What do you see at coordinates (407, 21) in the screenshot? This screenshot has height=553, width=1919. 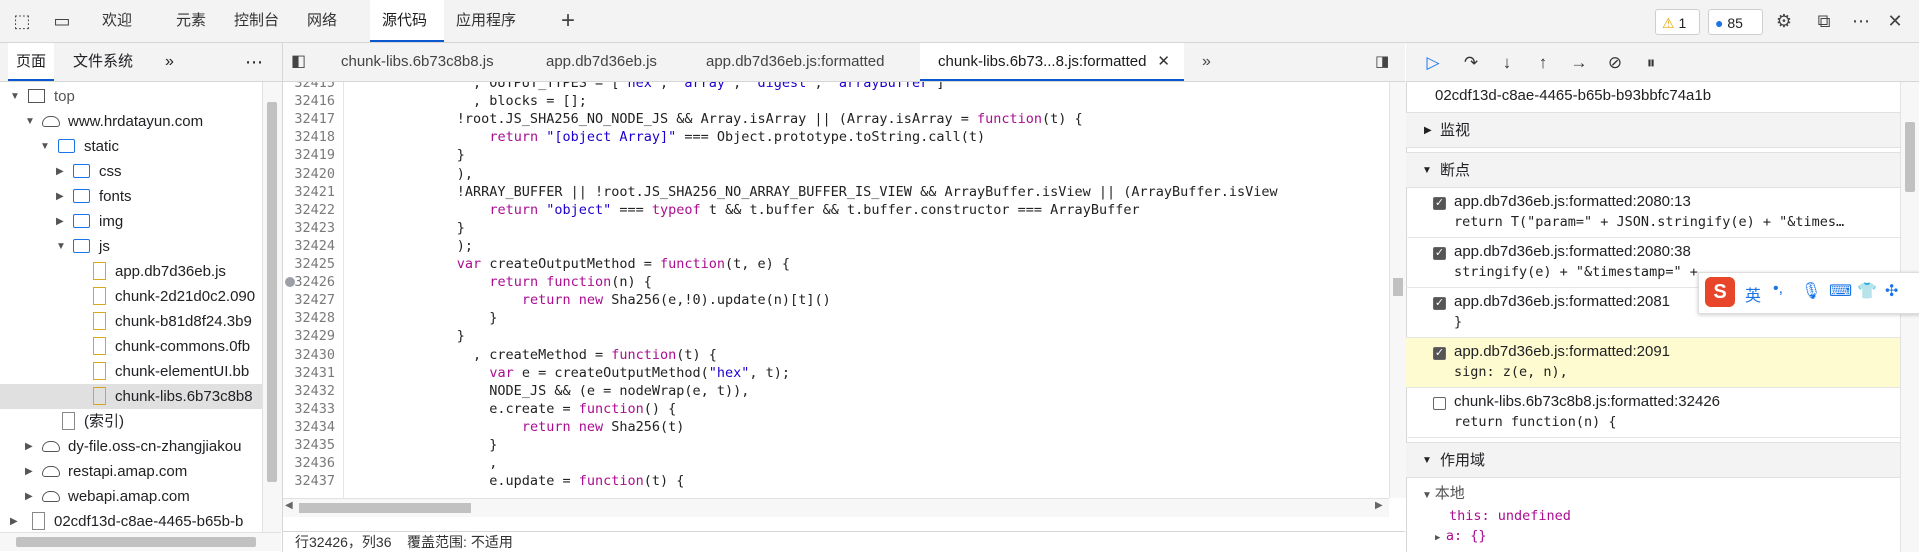 I see `tab-sources: 源代码` at bounding box center [407, 21].